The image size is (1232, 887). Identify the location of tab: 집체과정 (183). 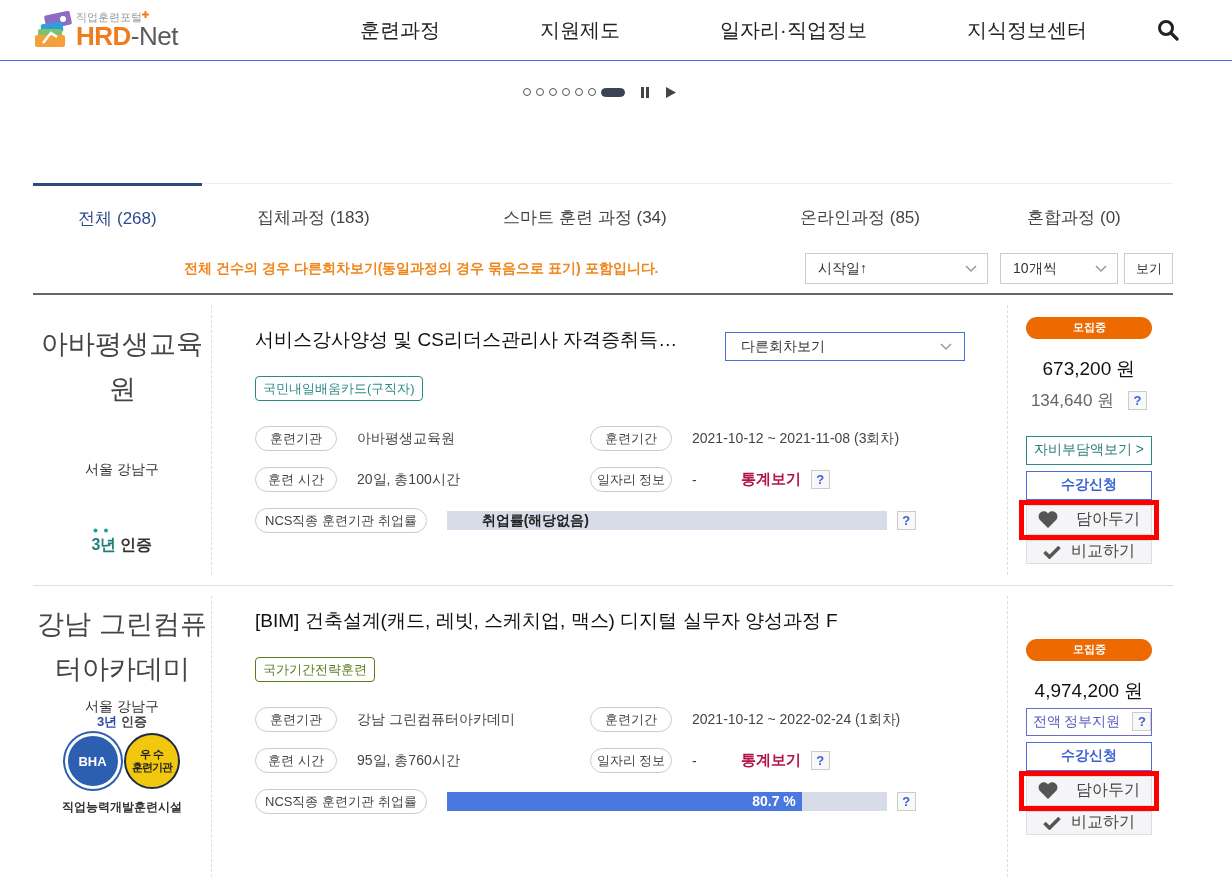
(313, 216).